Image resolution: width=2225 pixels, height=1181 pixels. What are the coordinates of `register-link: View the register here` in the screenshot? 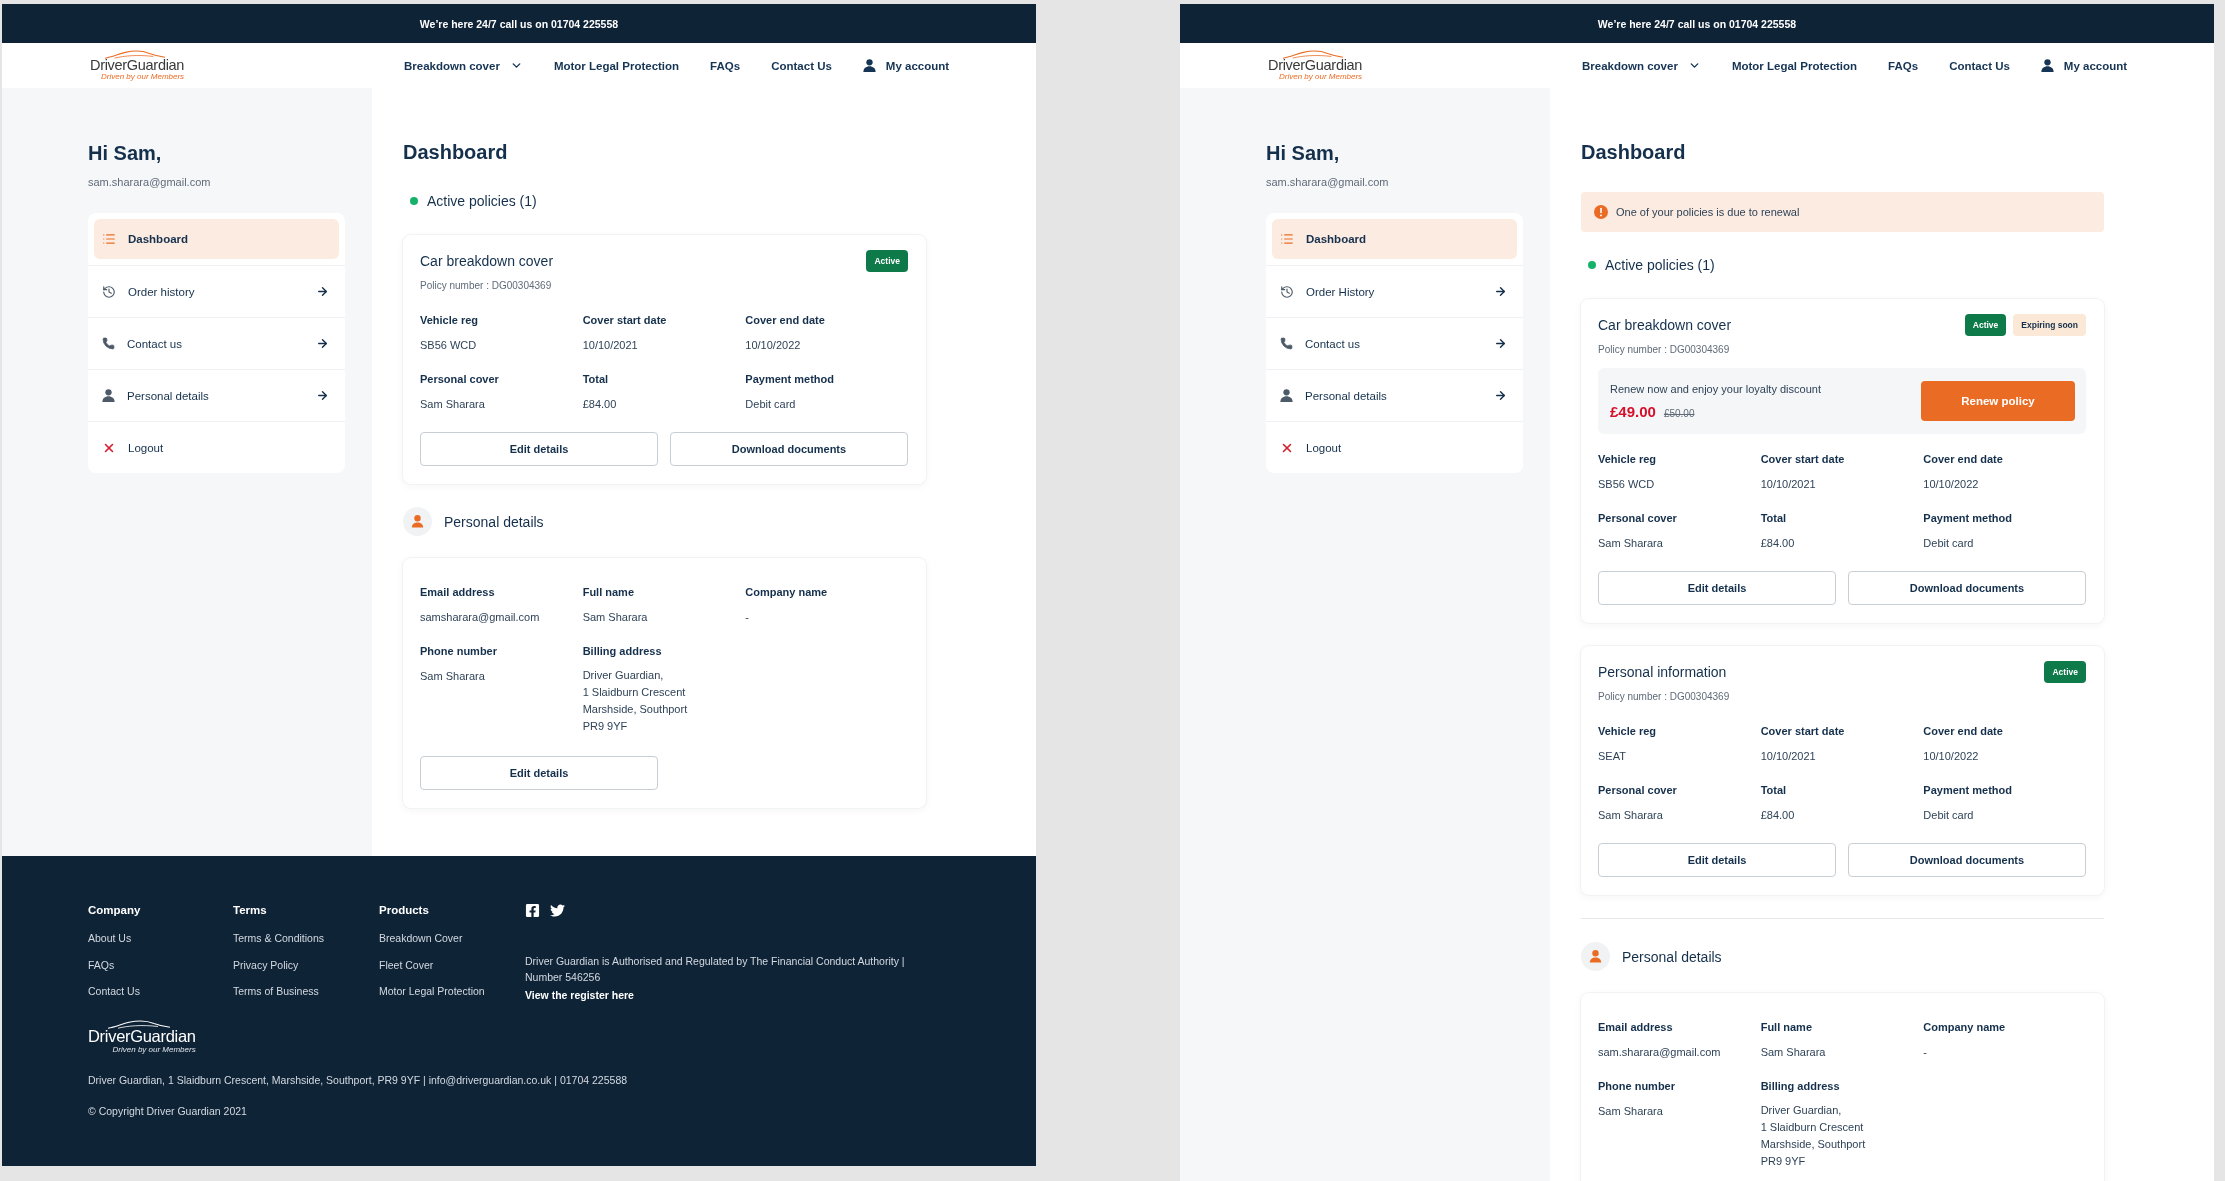 It's located at (579, 995).